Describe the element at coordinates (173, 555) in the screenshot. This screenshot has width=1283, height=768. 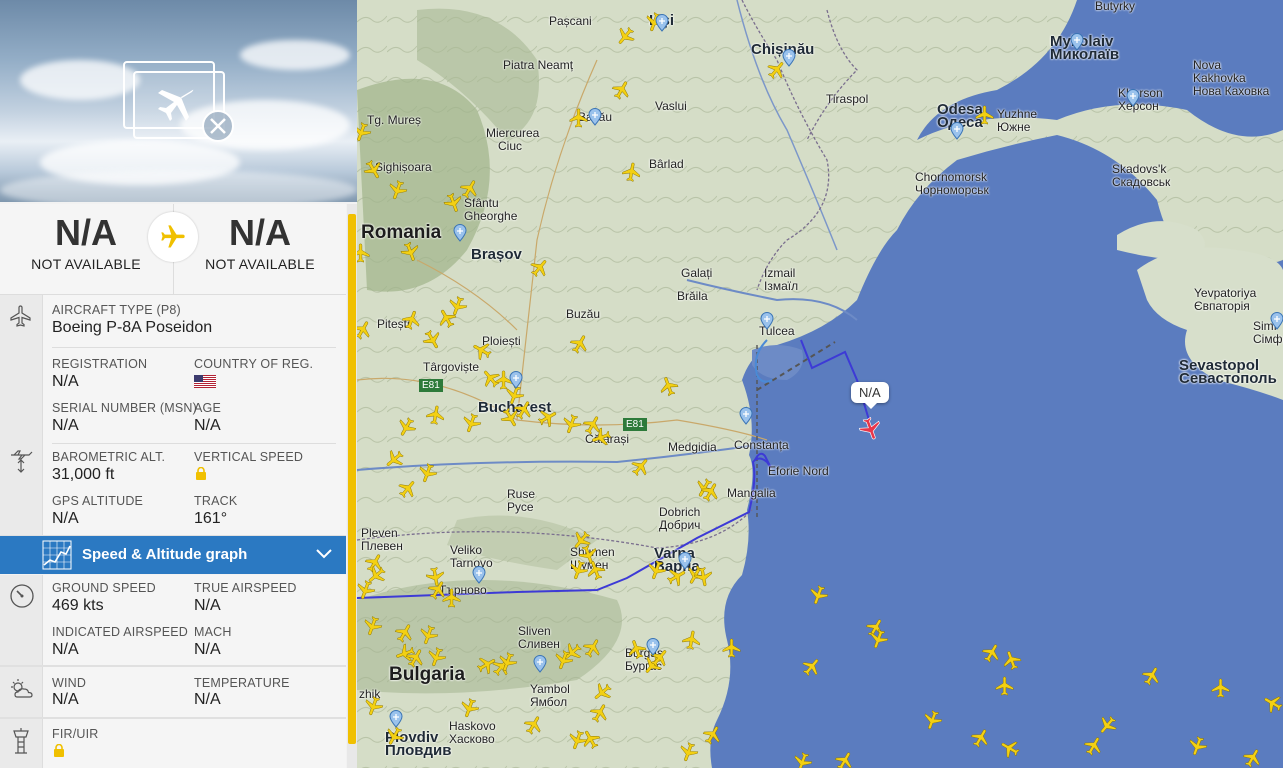
I see `speed-altitude-graph-toggle: Speed & Altitude graph` at that location.